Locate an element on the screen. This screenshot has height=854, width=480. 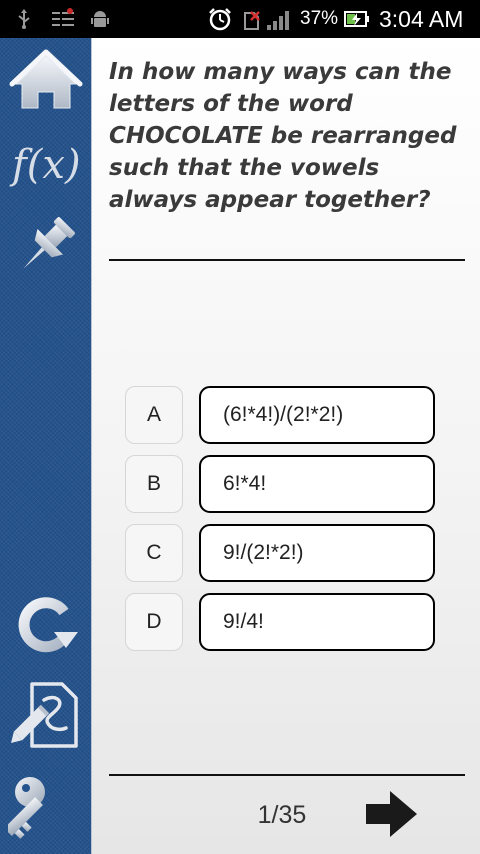
battery-percent: 37% is located at coordinates (319, 18).